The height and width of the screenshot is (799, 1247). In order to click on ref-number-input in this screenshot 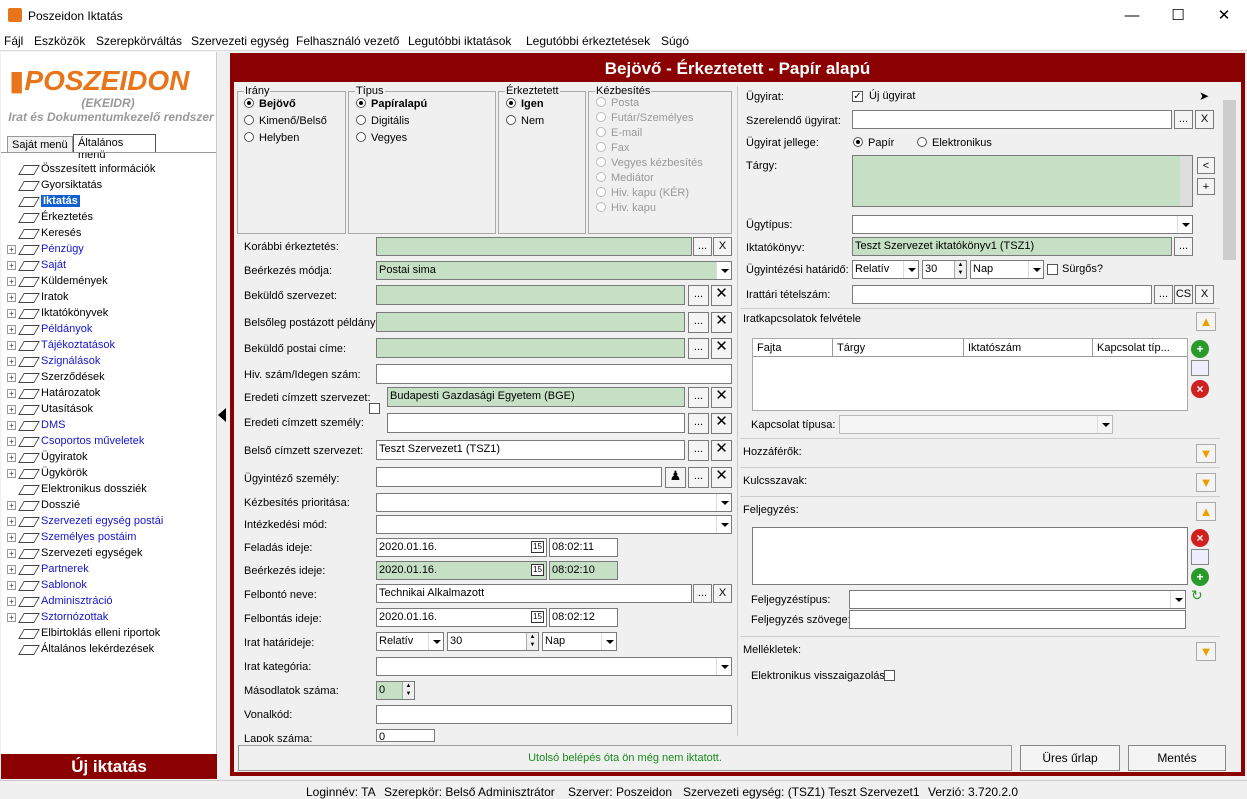, I will do `click(554, 374)`.